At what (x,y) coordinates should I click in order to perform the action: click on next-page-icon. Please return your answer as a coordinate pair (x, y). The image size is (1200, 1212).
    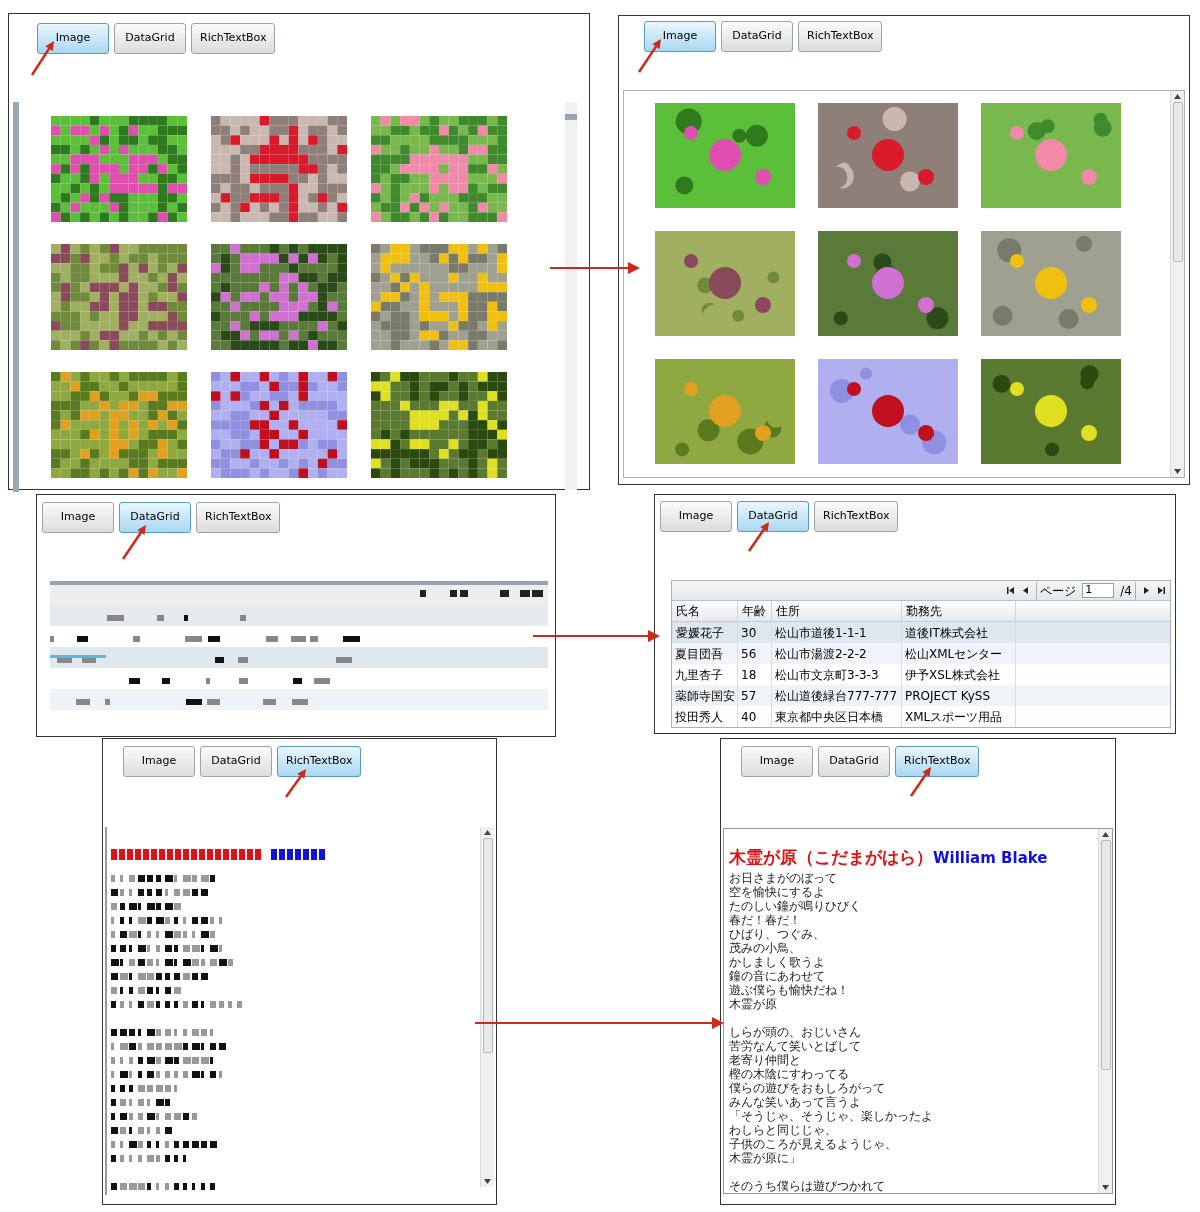
    Looking at the image, I should click on (1146, 590).